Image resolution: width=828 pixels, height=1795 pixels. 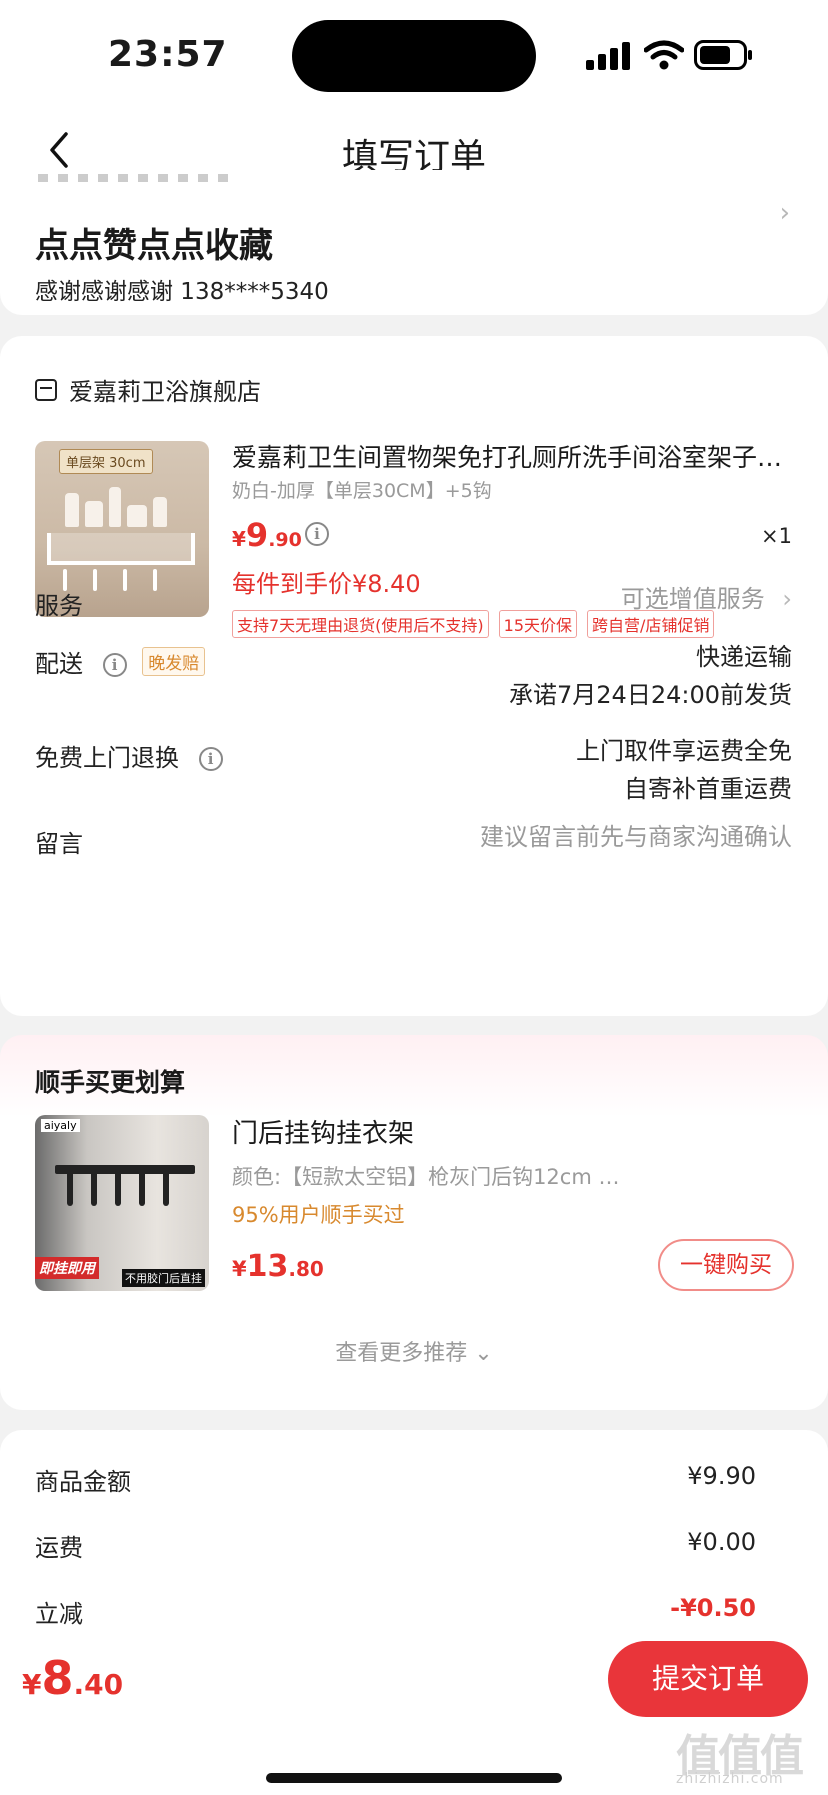 I want to click on brand-logo: aiyaly, so click(x=60, y=1125).